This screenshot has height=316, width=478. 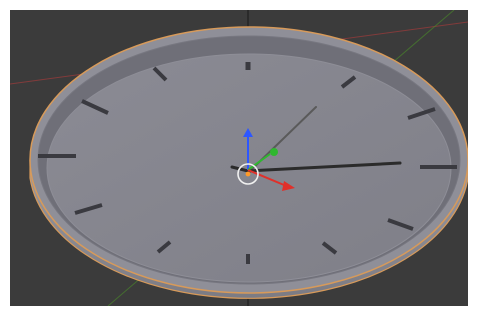 What do you see at coordinates (248, 174) in the screenshot?
I see `pivot-point-icon` at bounding box center [248, 174].